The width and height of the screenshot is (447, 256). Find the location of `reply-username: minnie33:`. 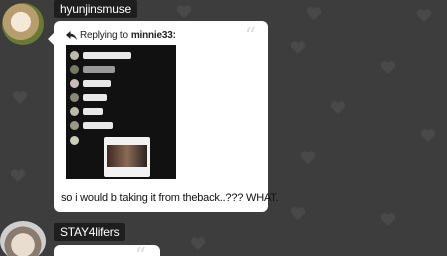

reply-username: minnie33: is located at coordinates (153, 35).